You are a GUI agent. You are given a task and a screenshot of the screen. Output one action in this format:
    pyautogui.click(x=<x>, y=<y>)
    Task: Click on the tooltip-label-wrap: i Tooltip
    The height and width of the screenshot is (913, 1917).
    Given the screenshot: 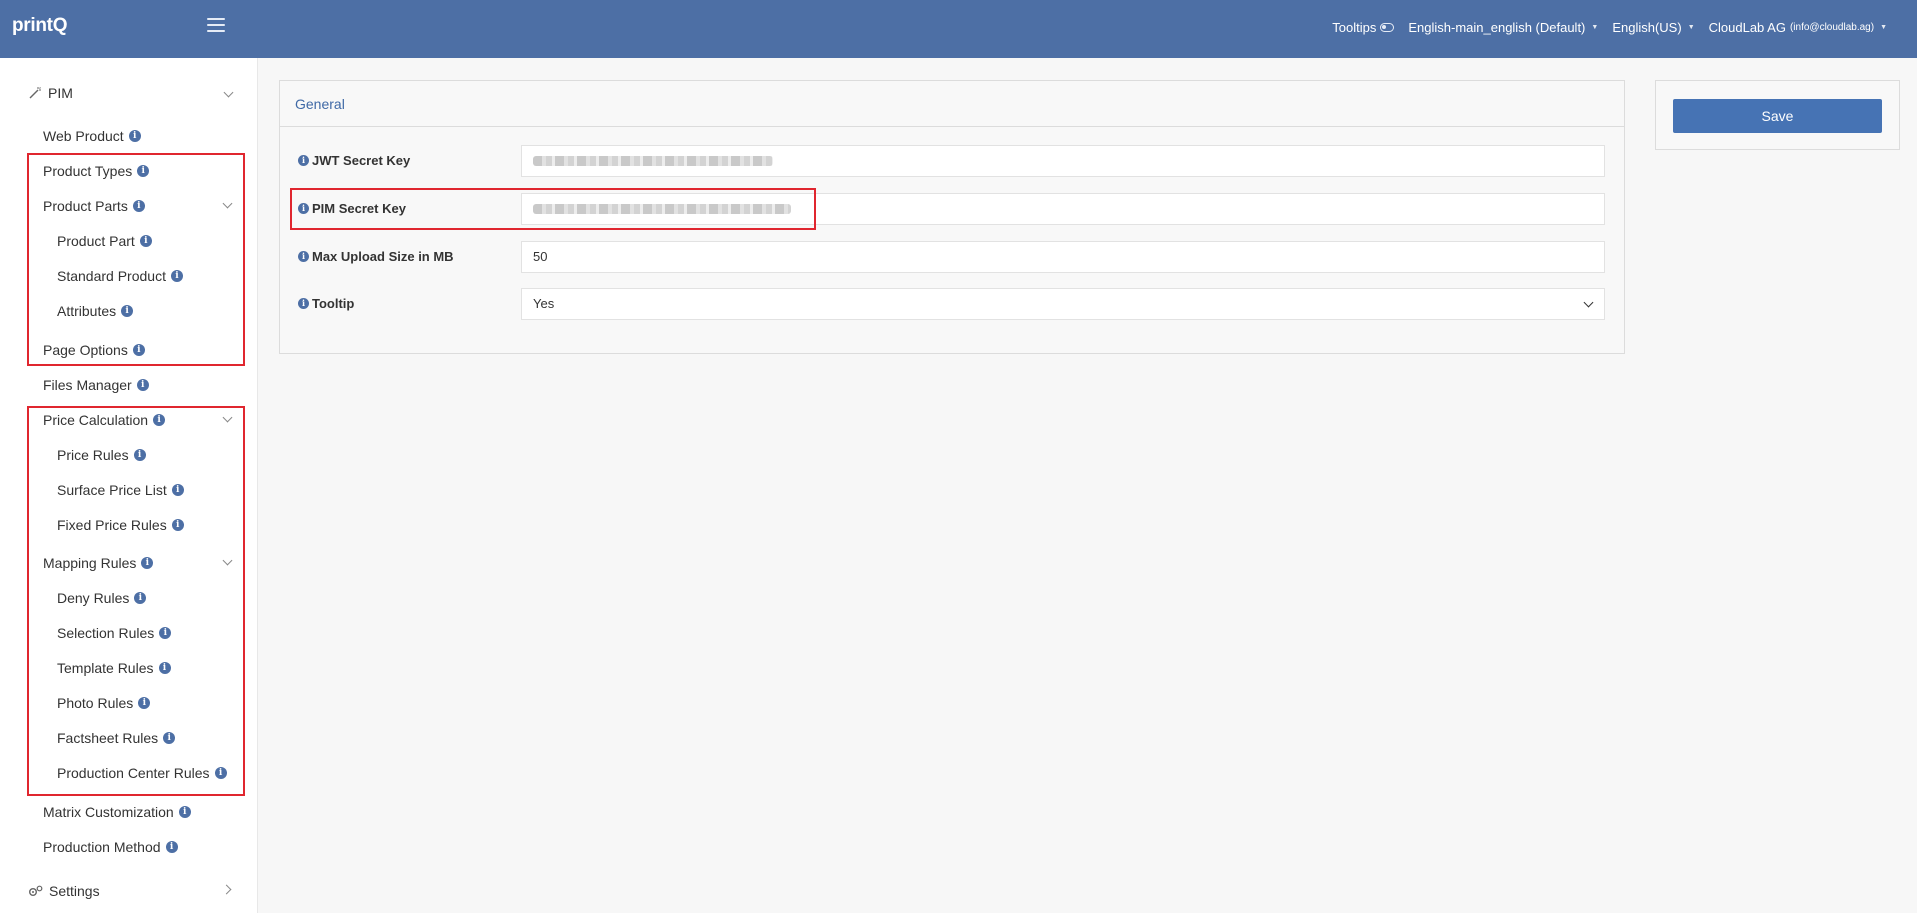 What is the action you would take?
    pyautogui.click(x=326, y=303)
    